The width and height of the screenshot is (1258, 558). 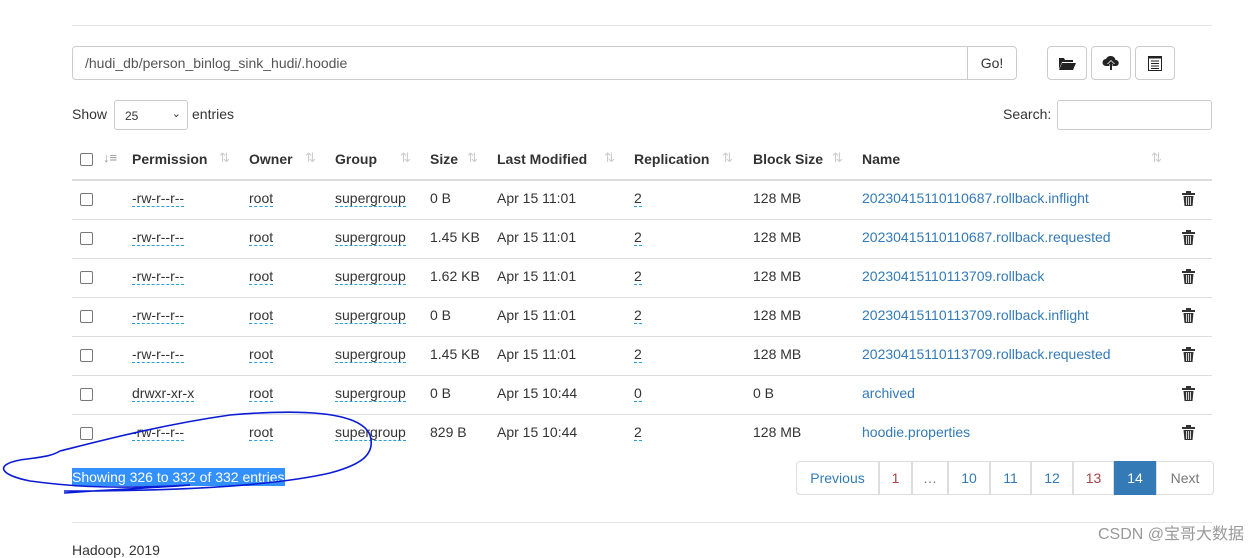 What do you see at coordinates (1185, 478) in the screenshot?
I see `page-button: Next` at bounding box center [1185, 478].